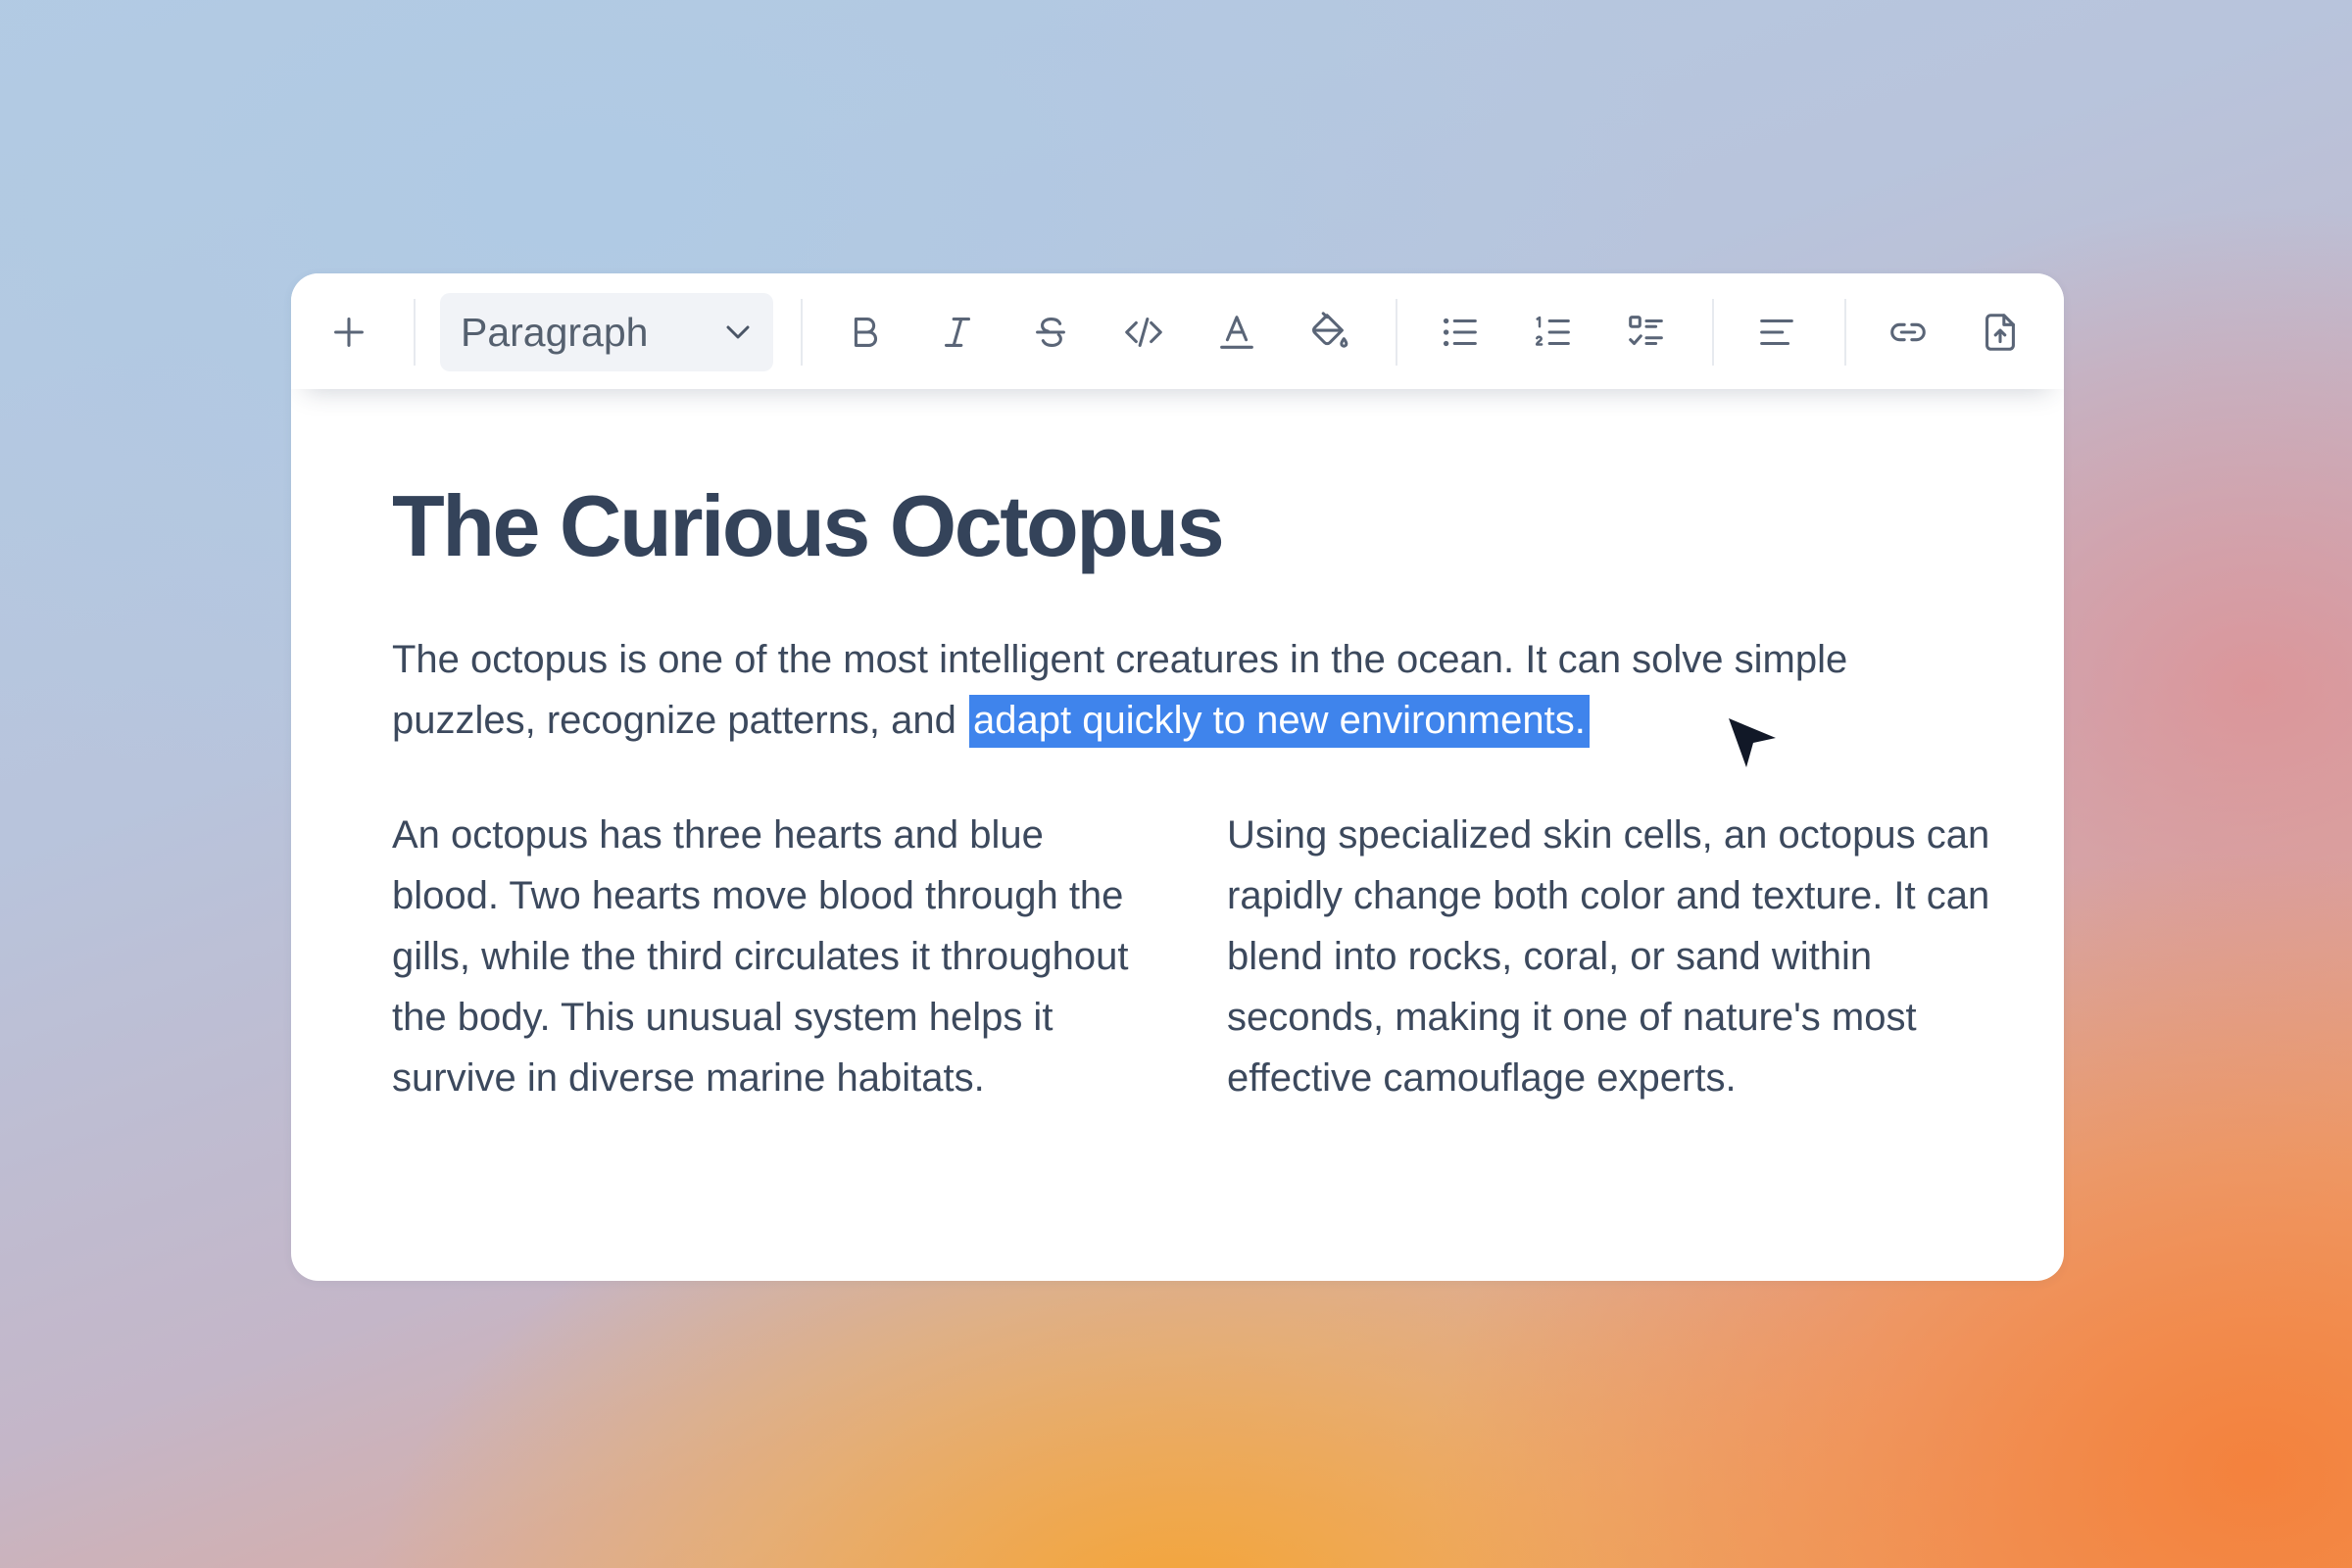 The height and width of the screenshot is (1568, 2352). Describe the element at coordinates (808, 526) in the screenshot. I see `document-title: The Curious Octopus` at that location.